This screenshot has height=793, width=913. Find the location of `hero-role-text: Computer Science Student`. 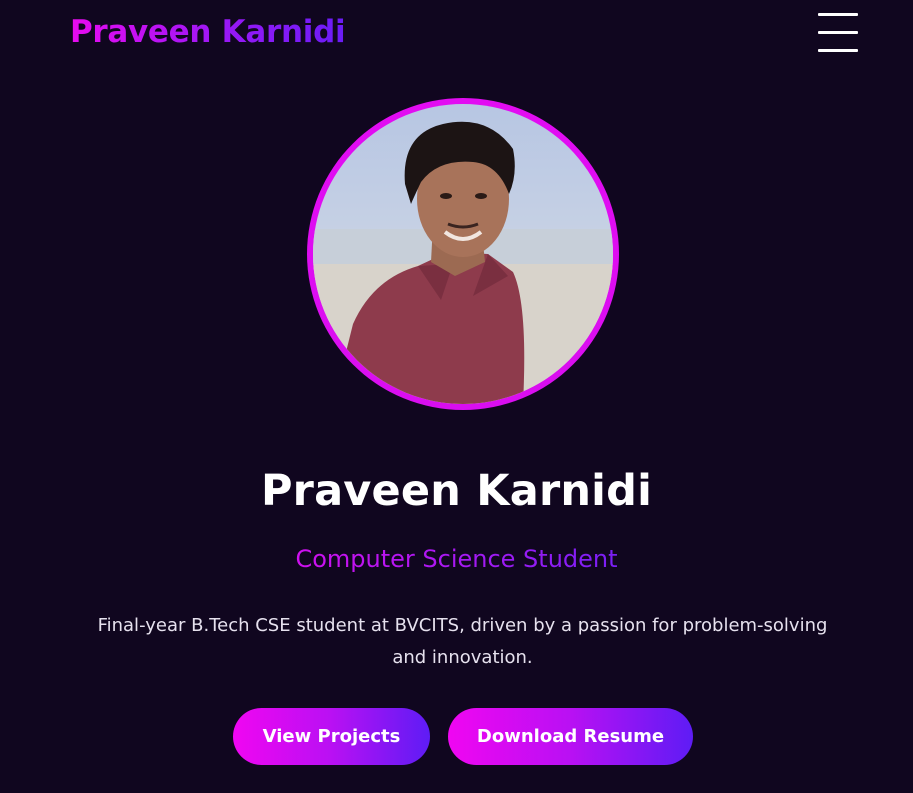

hero-role-text: Computer Science Student is located at coordinates (456, 559).